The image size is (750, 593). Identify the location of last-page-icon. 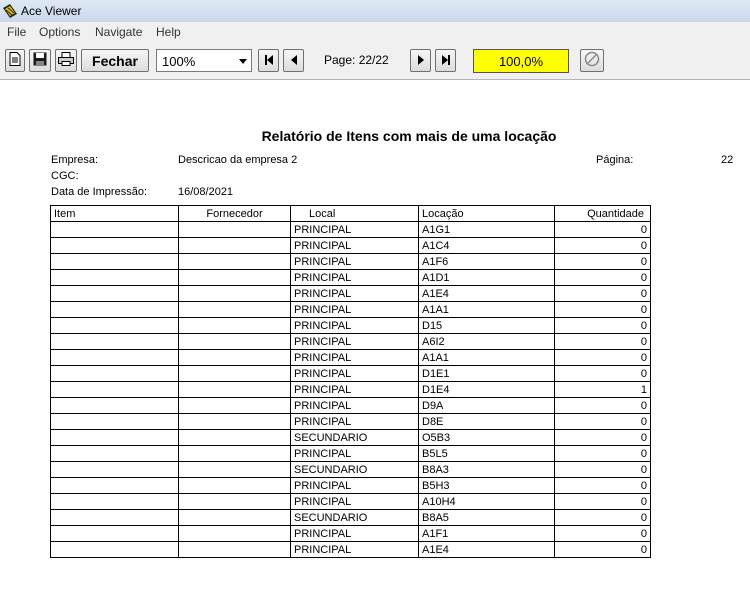
(446, 61).